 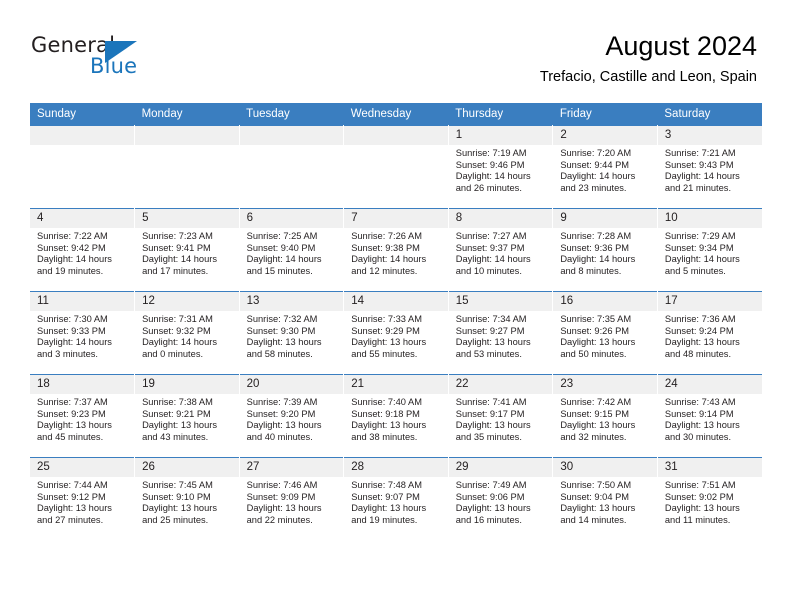 What do you see at coordinates (72, 485) in the screenshot?
I see `sunrise-text: Sunrise: 7:44 AM` at bounding box center [72, 485].